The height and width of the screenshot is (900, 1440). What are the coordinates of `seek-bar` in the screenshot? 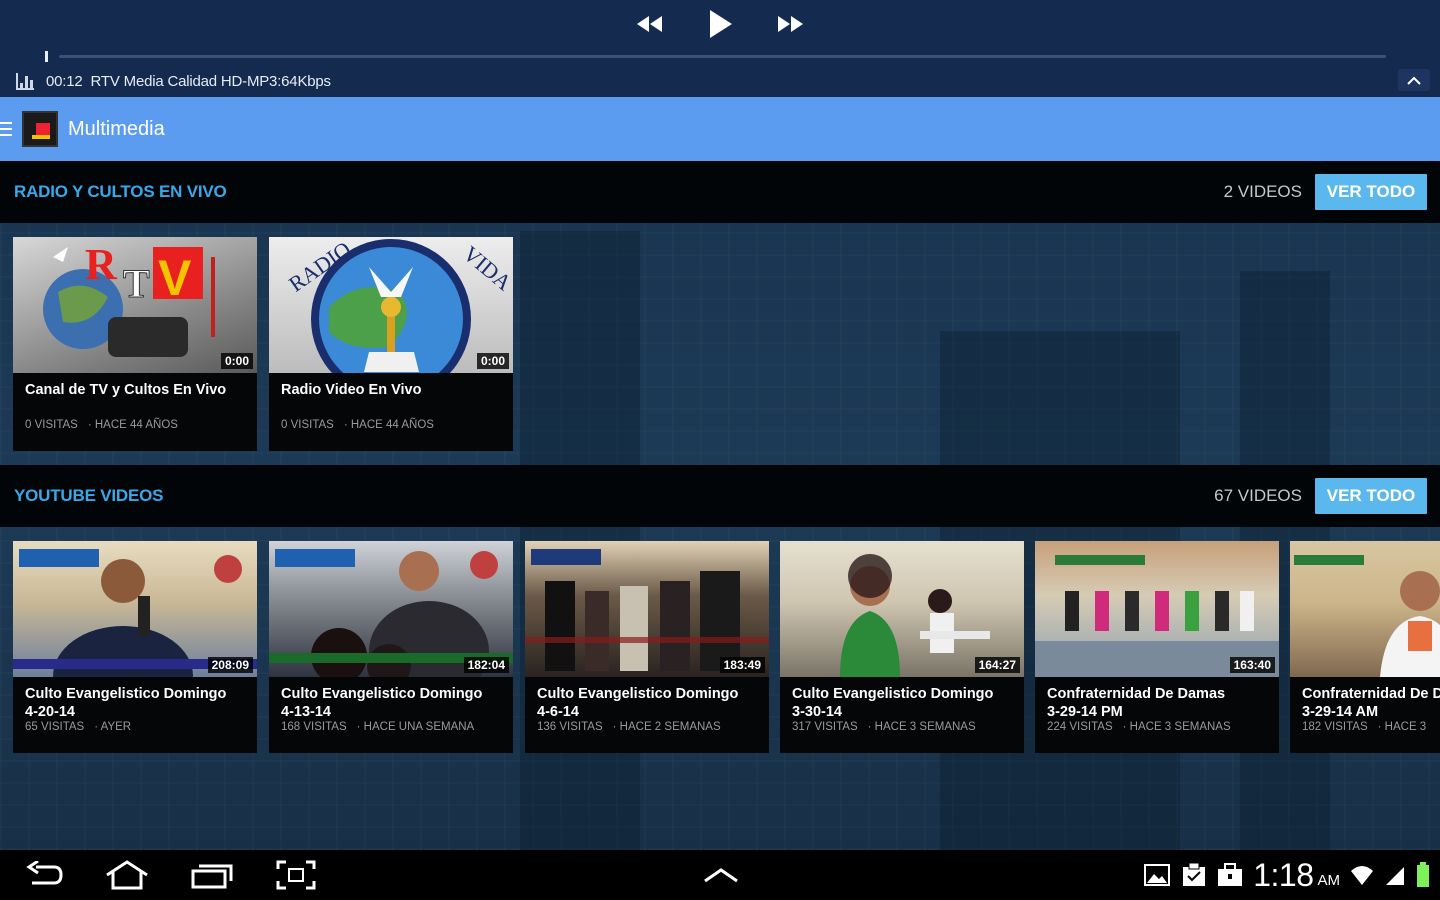 It's located at (717, 55).